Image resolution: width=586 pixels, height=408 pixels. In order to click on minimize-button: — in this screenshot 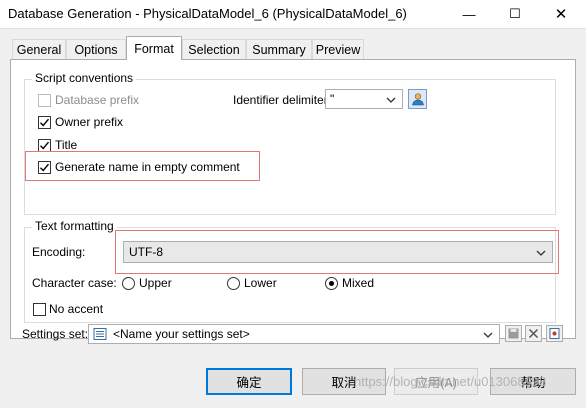, I will do `click(469, 14)`.